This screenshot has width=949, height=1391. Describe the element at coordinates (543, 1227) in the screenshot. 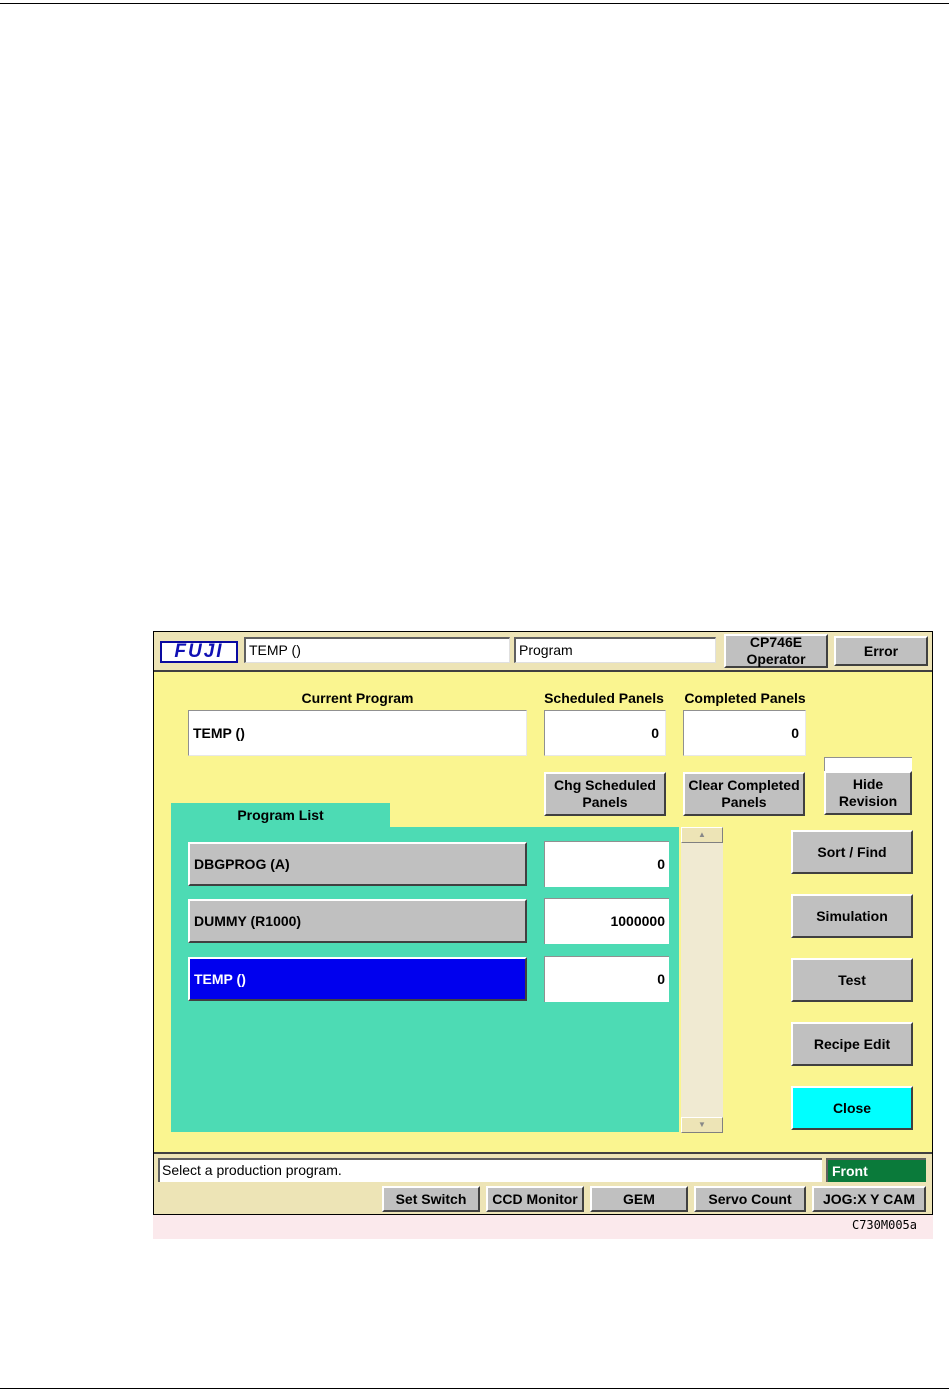

I see `figure-caption-strip: C730M005a` at that location.